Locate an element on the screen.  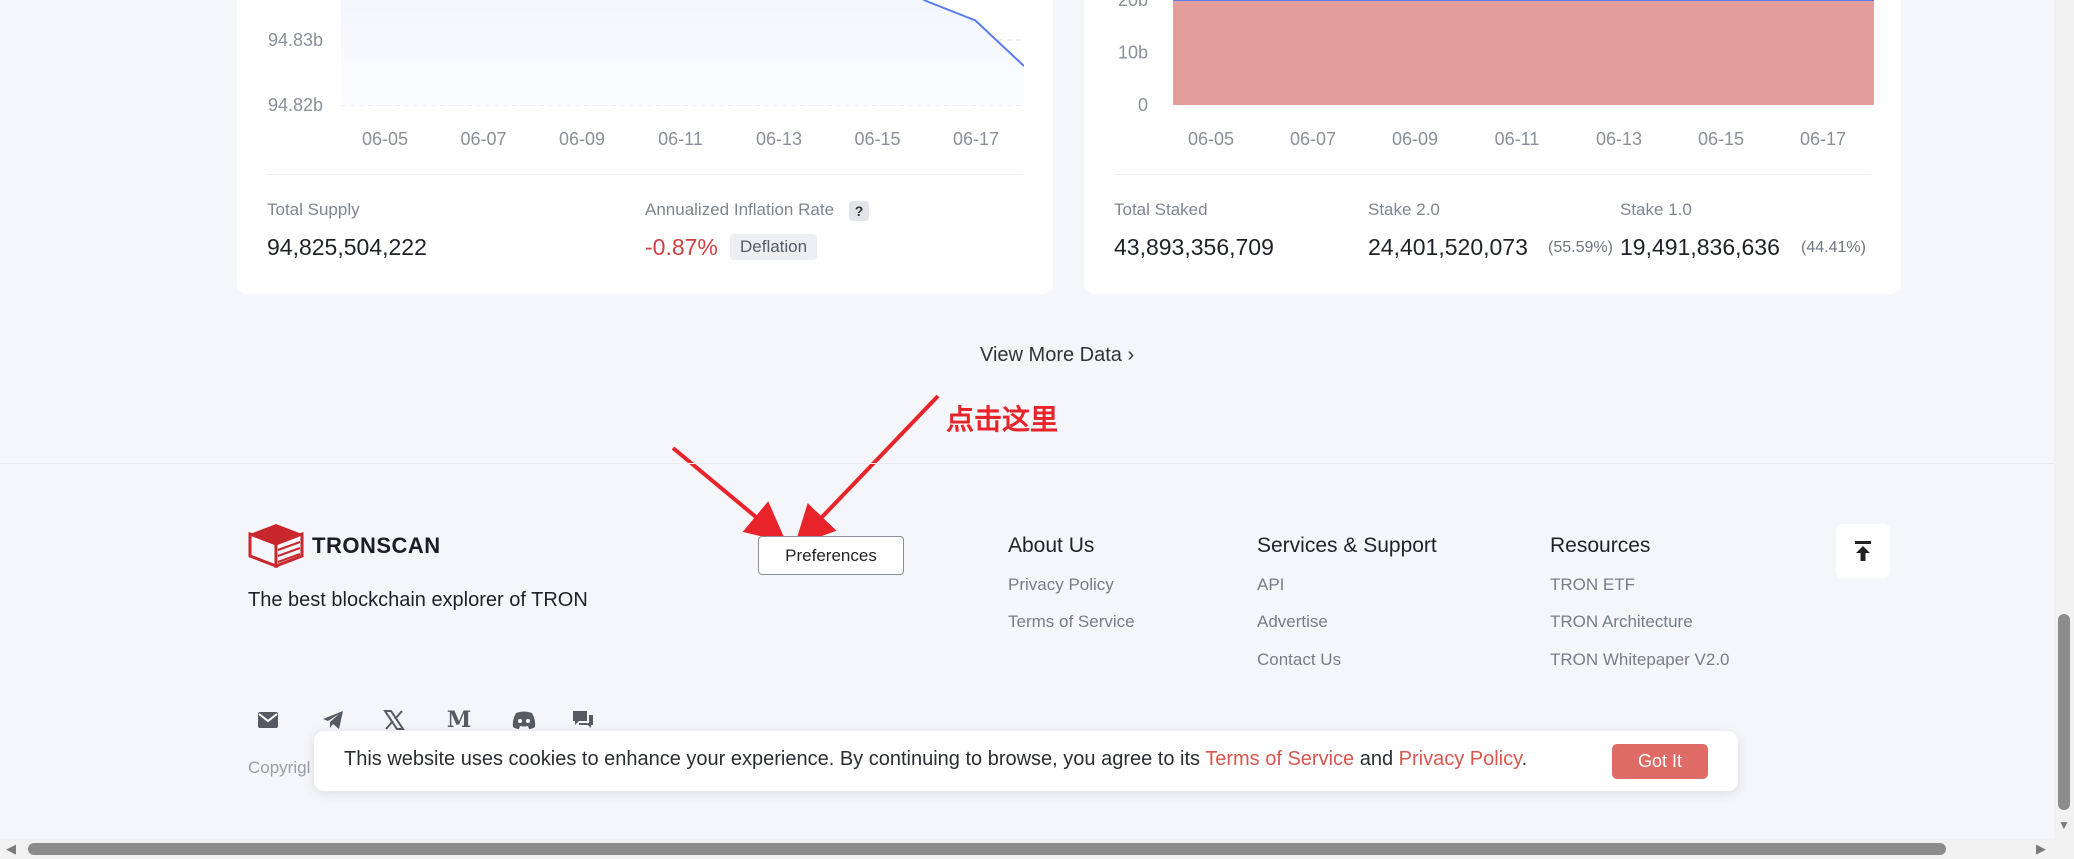
tronscan-logo-icon is located at coordinates (276, 545).